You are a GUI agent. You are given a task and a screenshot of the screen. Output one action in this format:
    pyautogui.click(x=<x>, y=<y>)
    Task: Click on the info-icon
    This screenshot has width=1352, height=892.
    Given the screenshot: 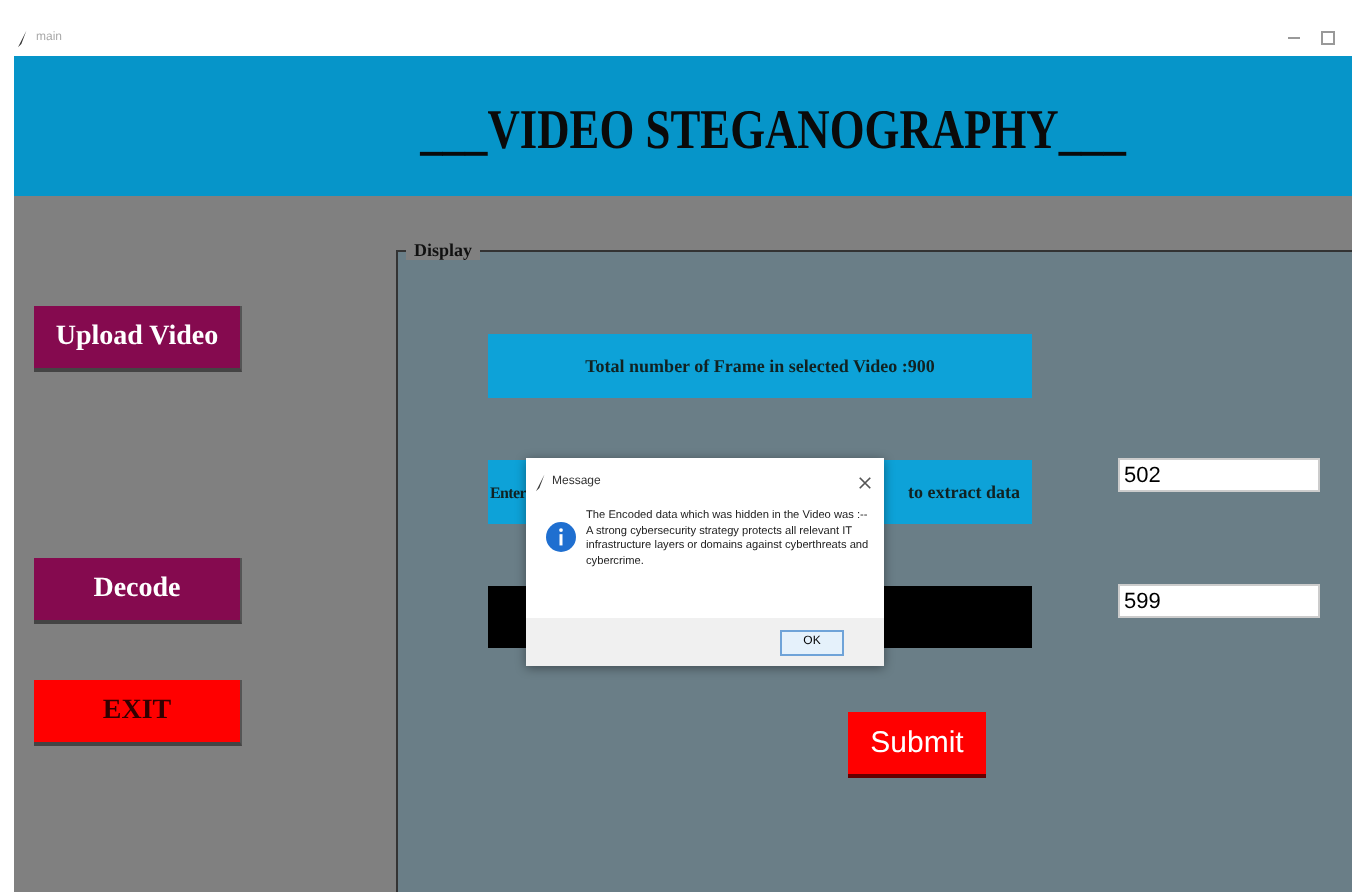 What is the action you would take?
    pyautogui.click(x=561, y=537)
    